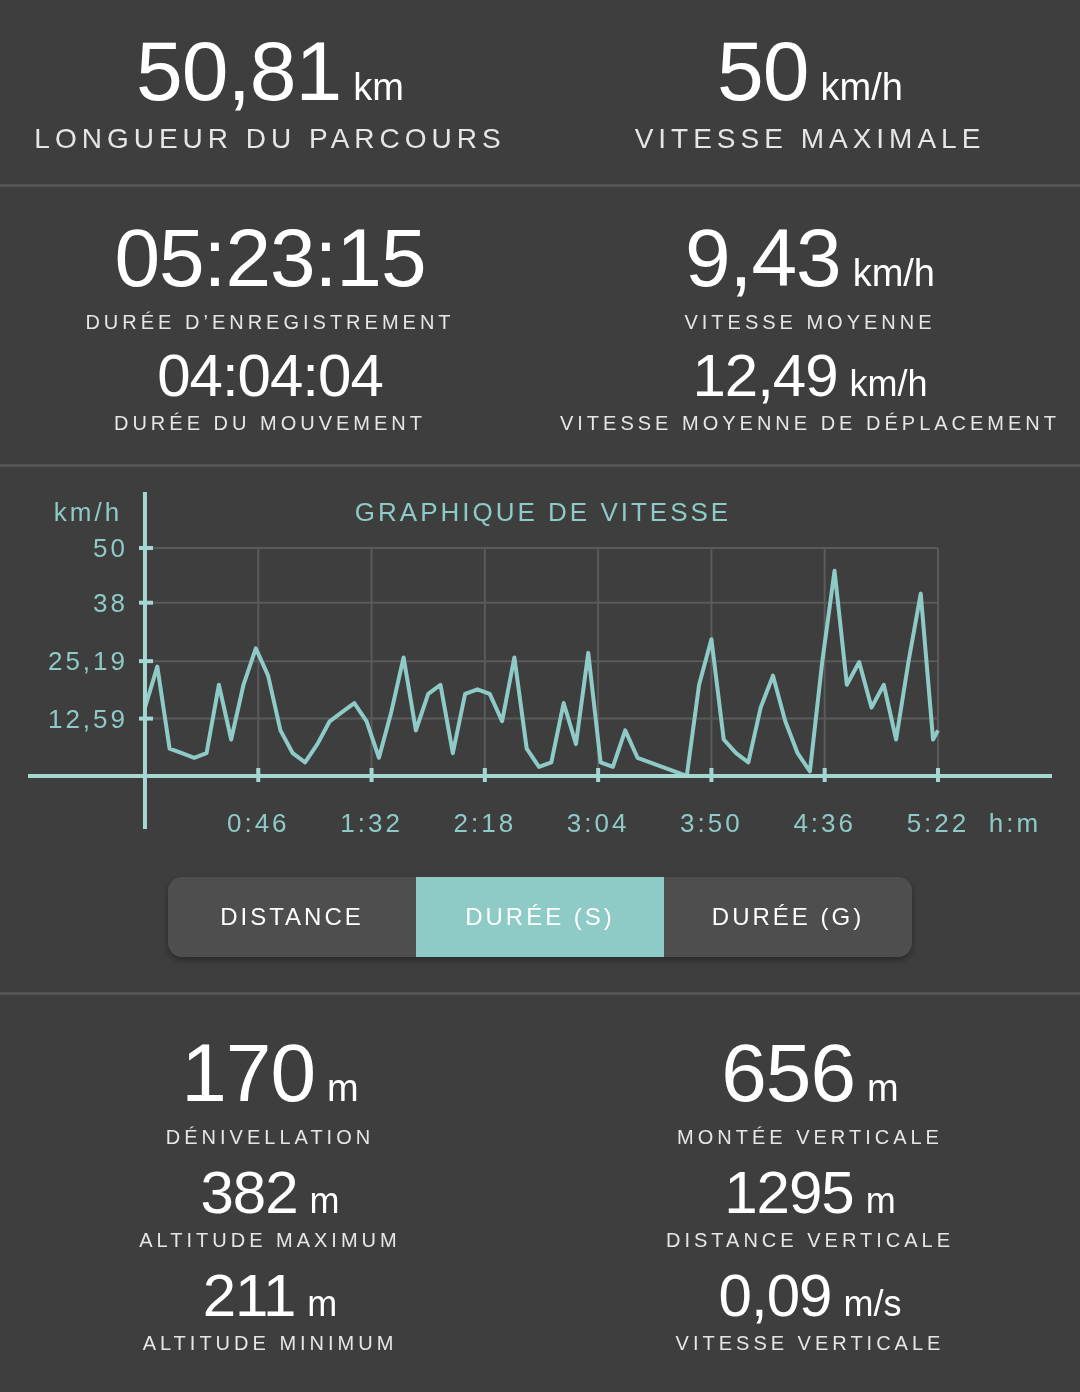 This screenshot has width=1080, height=1392. What do you see at coordinates (110, 602) in the screenshot?
I see `tick-label: 38` at bounding box center [110, 602].